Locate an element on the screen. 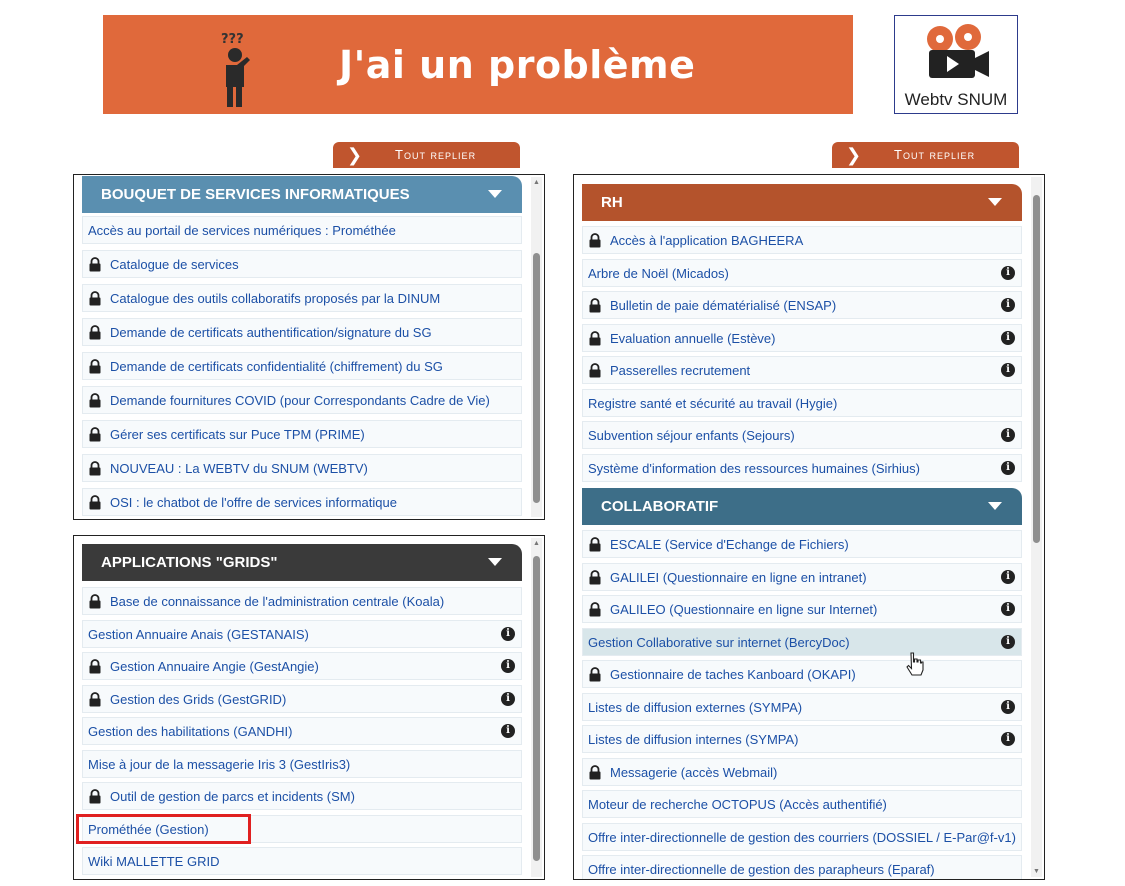  list-item: Subvention séjour enfants (Sejours) i is located at coordinates (802, 435).